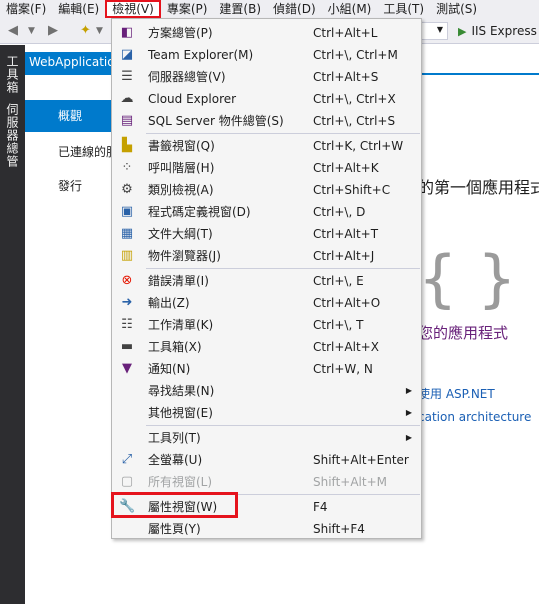  What do you see at coordinates (267, 55) in the screenshot?
I see `menu-item-team-explorer: ◪ Team Explorer(M) Ctrl+\, Ctrl+M` at bounding box center [267, 55].